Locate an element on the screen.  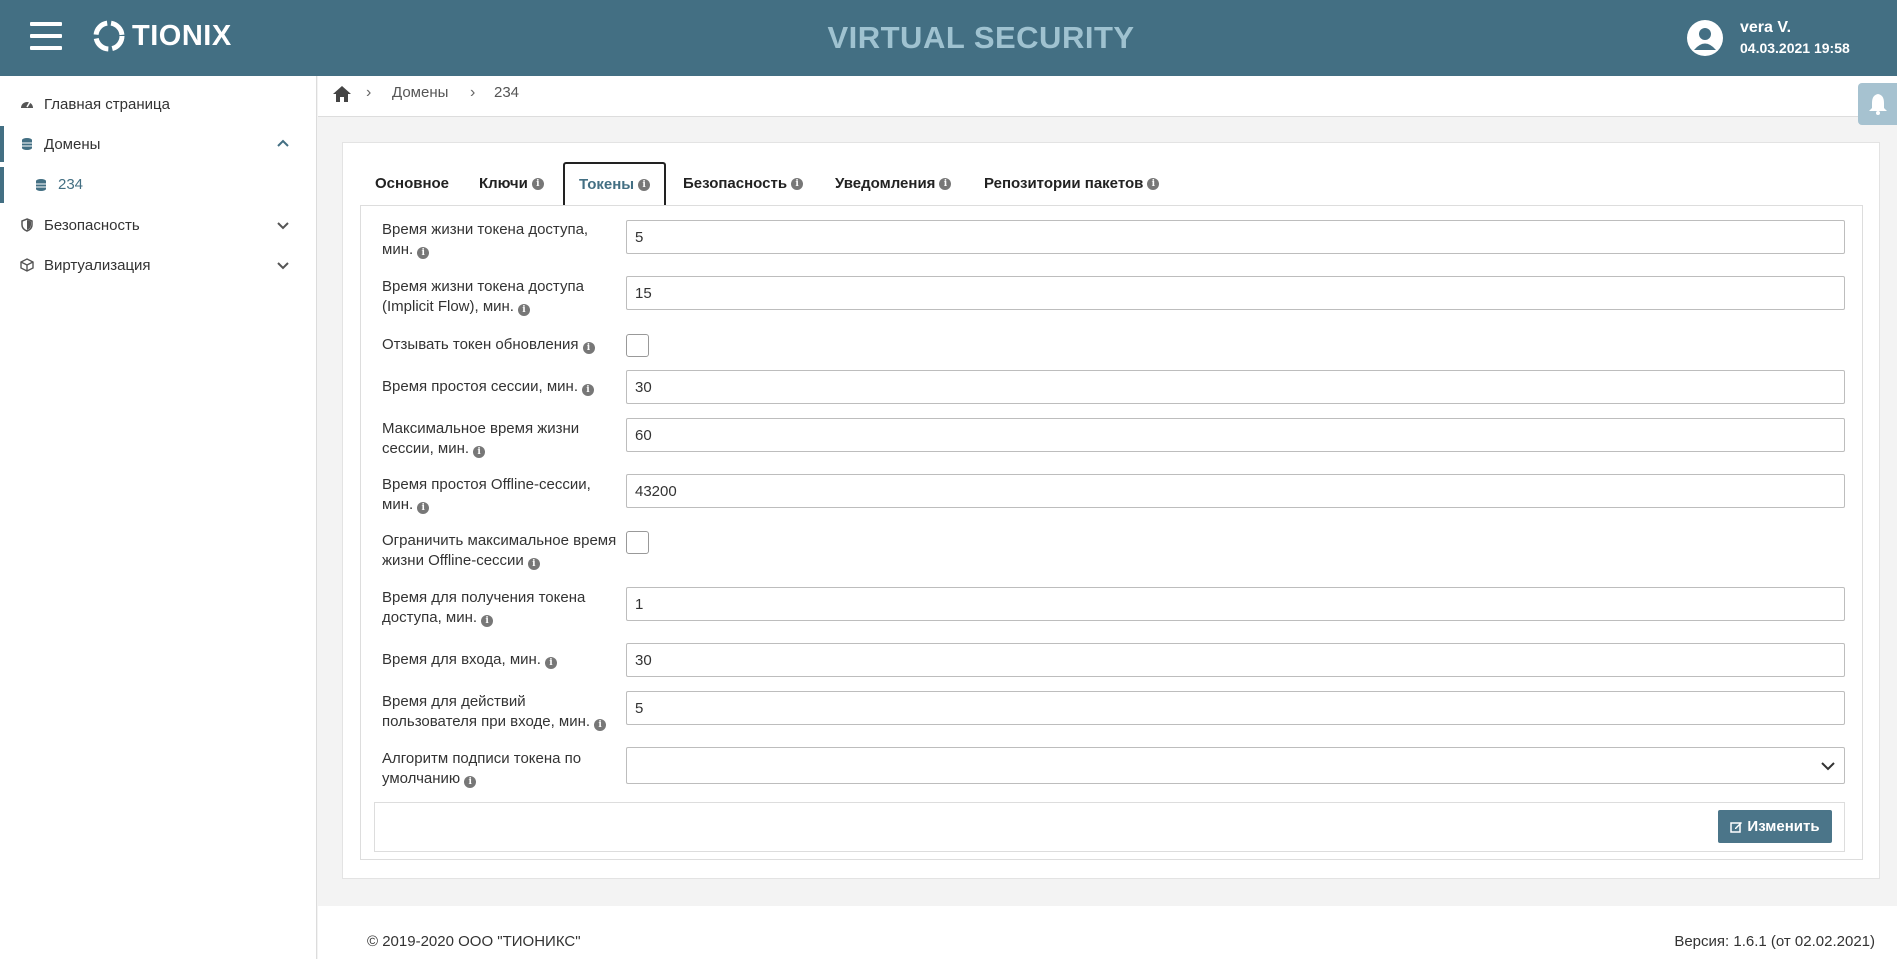
tab-label: Уведомления is located at coordinates (885, 183).